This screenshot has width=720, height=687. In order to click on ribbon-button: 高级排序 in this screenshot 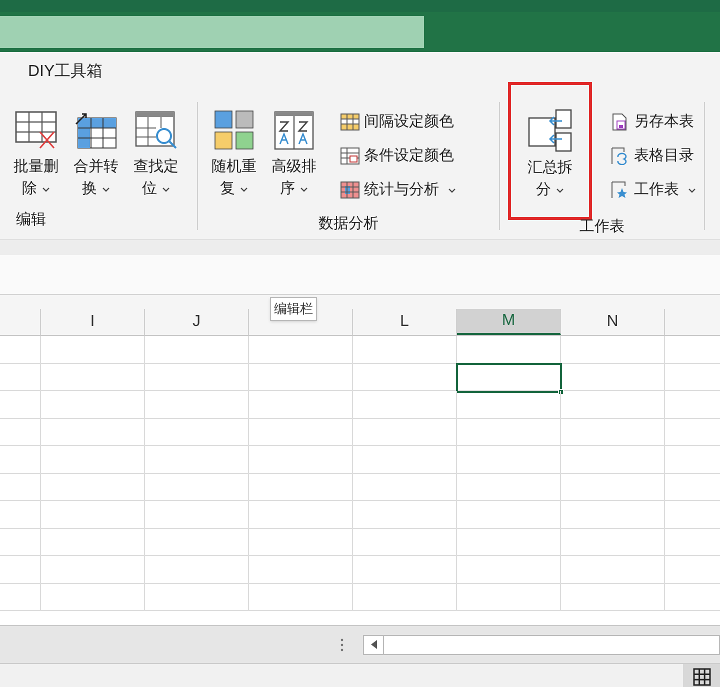, I will do `click(294, 151)`.